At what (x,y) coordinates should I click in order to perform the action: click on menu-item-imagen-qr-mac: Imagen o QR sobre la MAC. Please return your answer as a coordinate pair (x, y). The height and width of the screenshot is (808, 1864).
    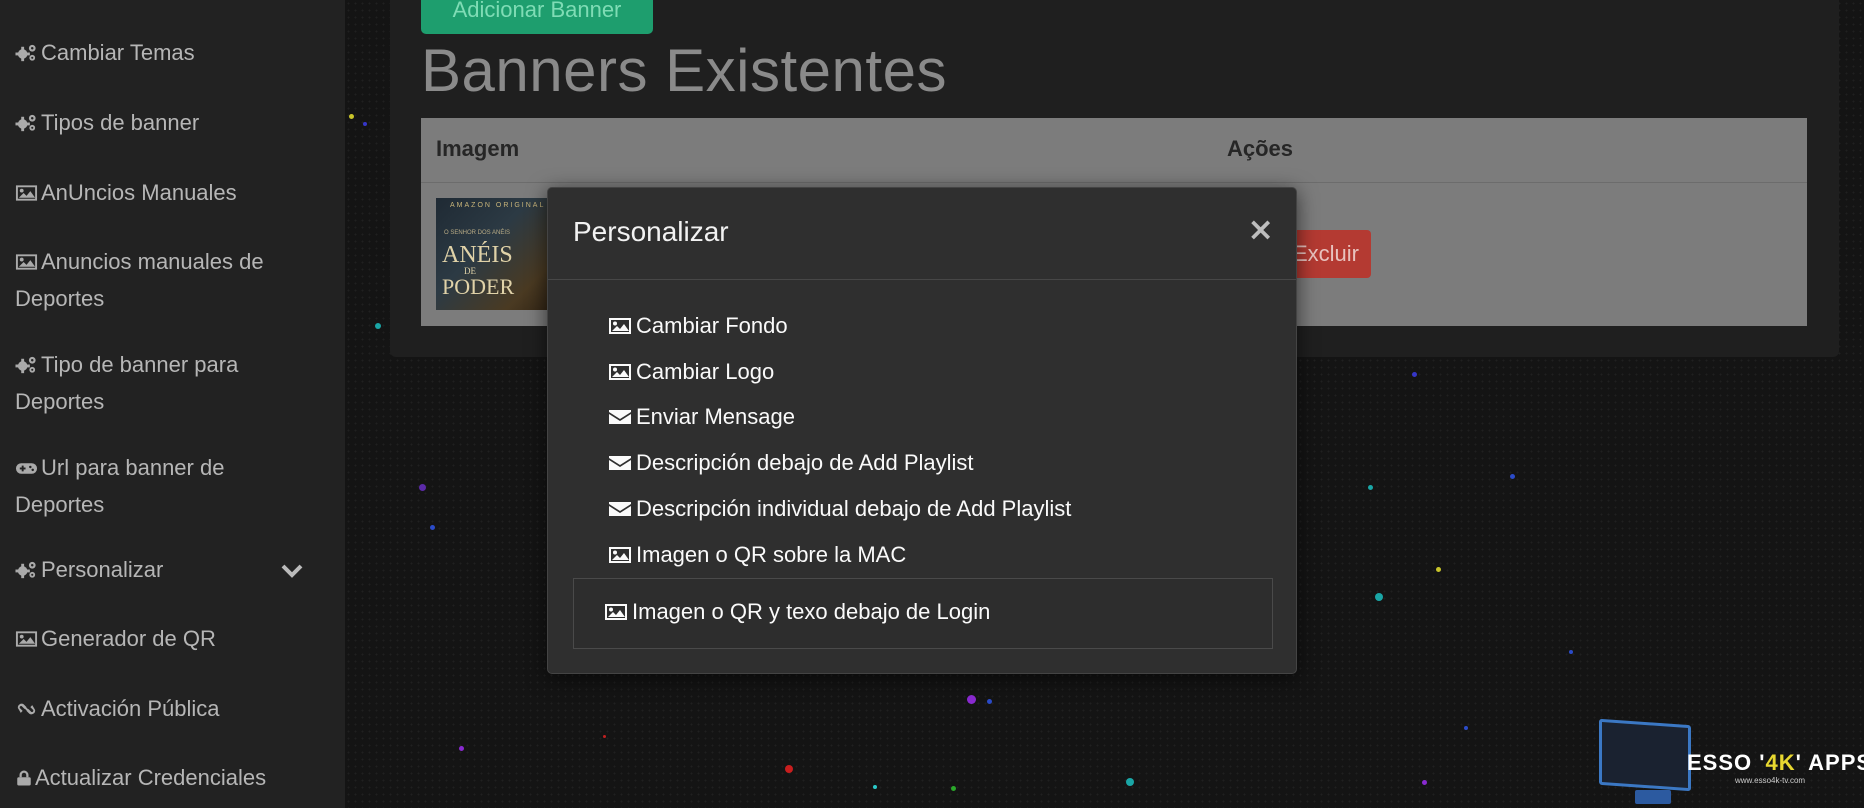
    Looking at the image, I should click on (757, 556).